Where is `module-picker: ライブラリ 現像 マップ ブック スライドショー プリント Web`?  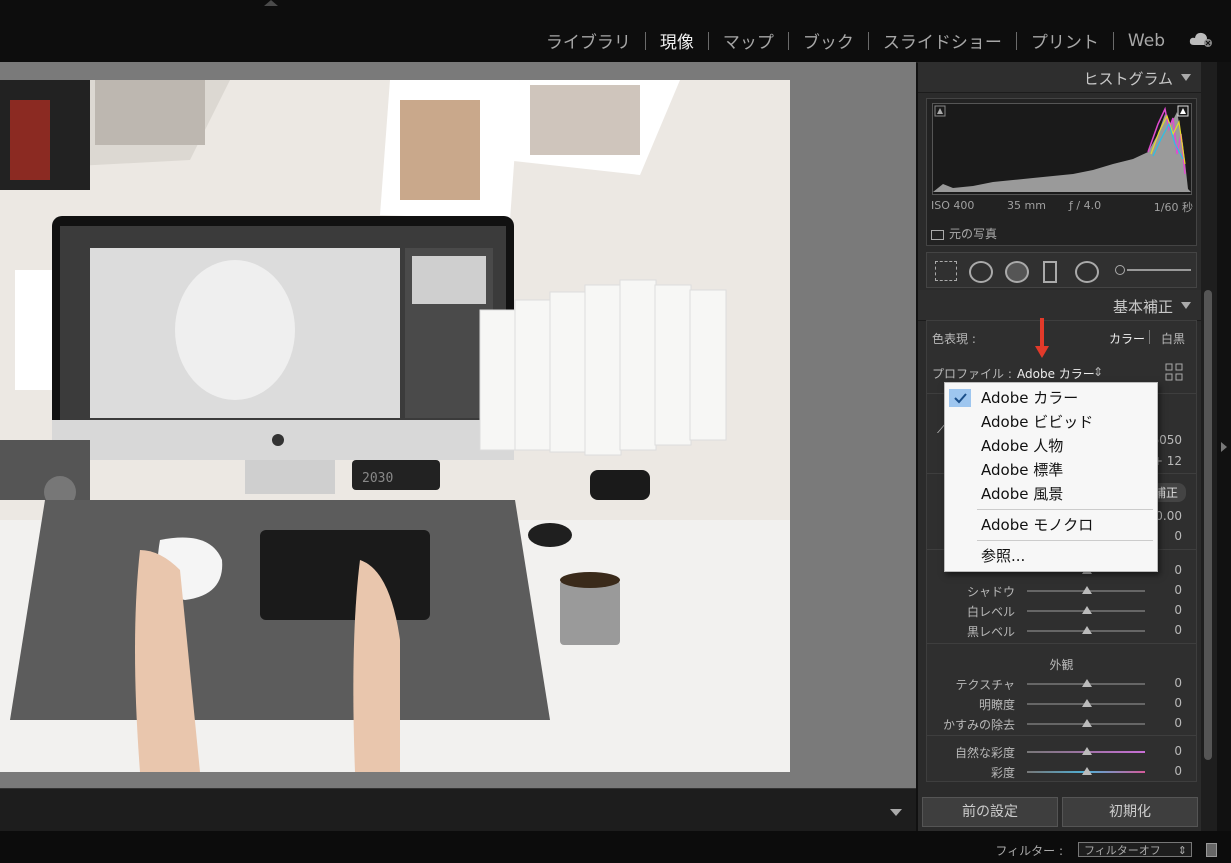
module-picker: ライブラリ 現像 マップ ブック スライドショー プリント Web is located at coordinates (855, 41).